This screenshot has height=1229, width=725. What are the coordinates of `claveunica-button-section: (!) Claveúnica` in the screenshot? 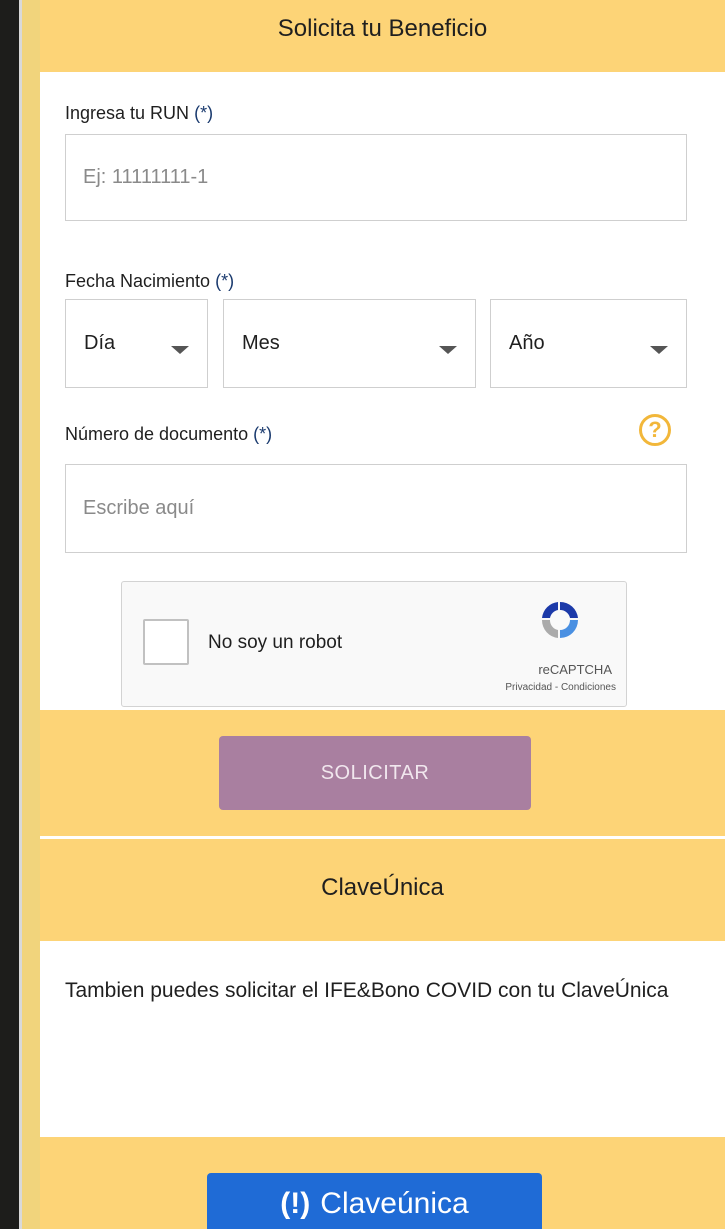 It's located at (382, 1183).